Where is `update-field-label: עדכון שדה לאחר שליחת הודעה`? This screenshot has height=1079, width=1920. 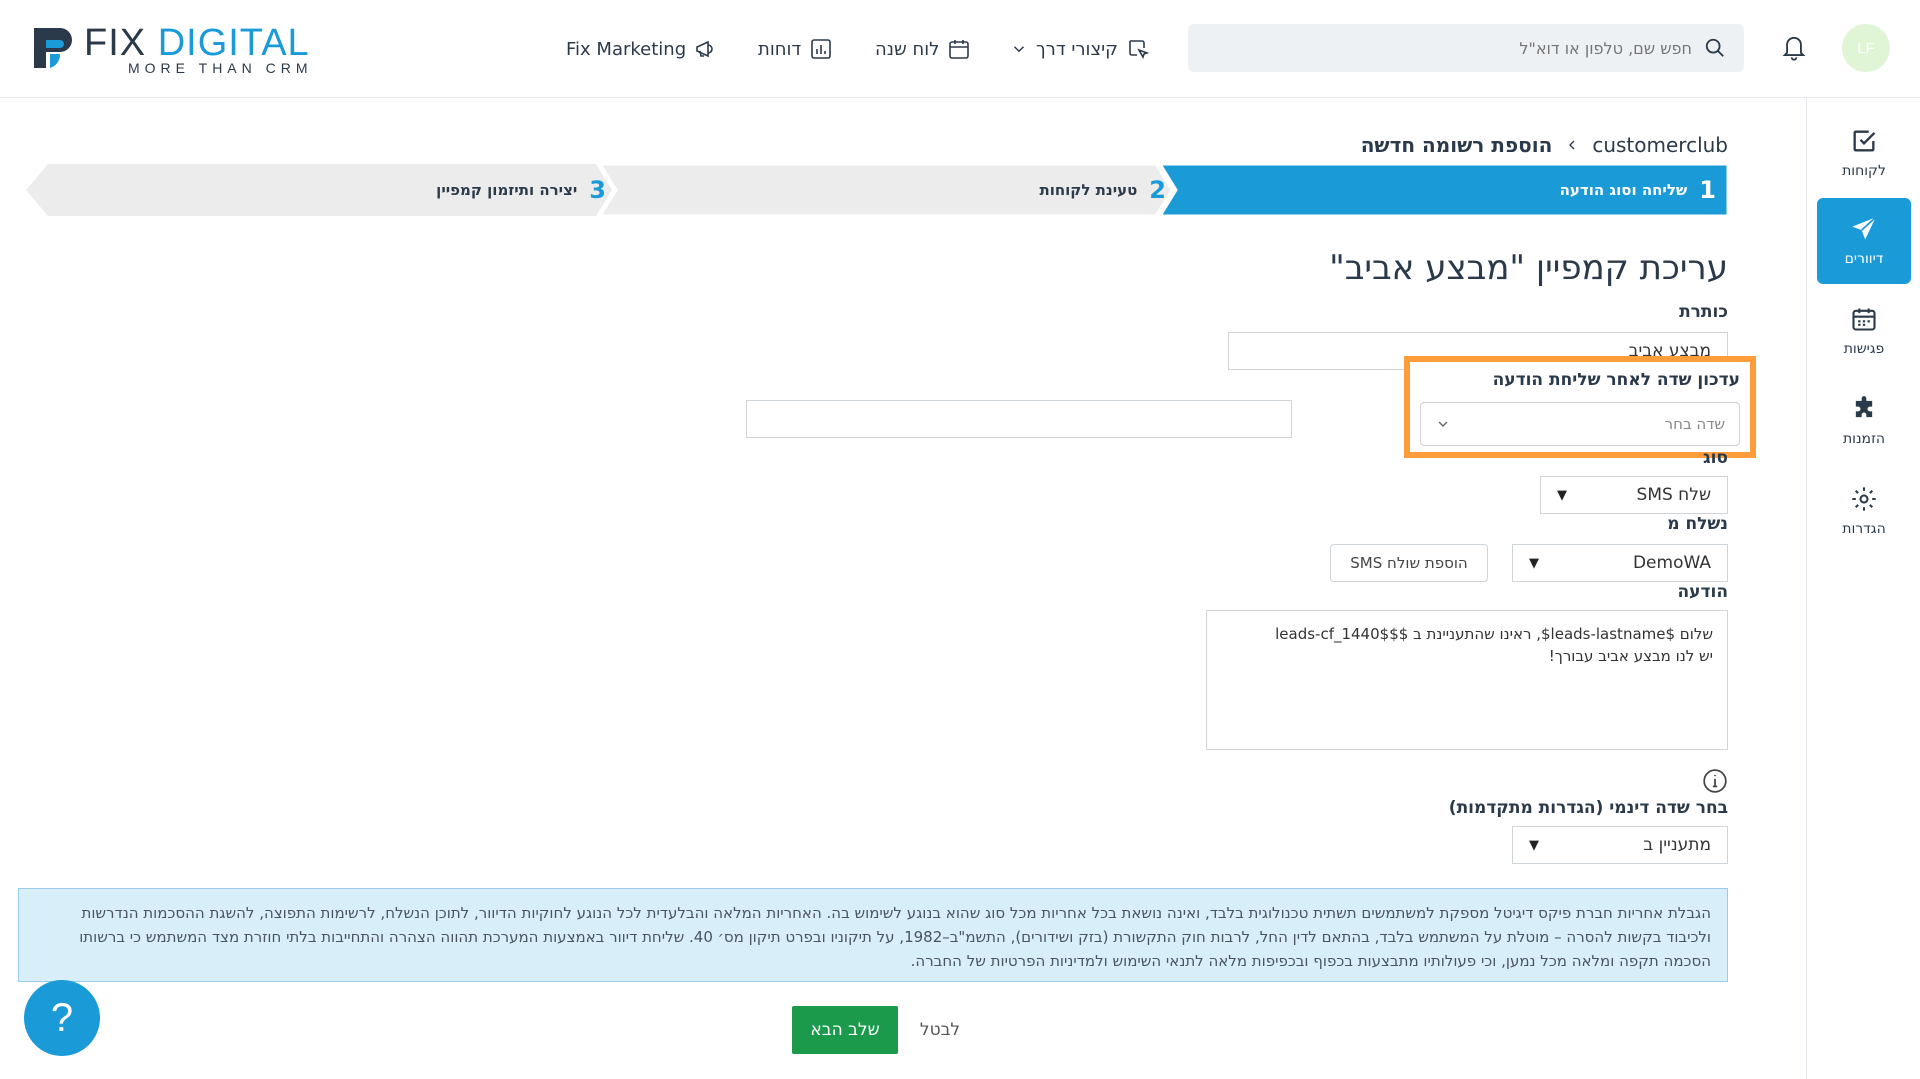
update-field-label: עדכון שדה לאחר שליחת הודעה is located at coordinates (1616, 380).